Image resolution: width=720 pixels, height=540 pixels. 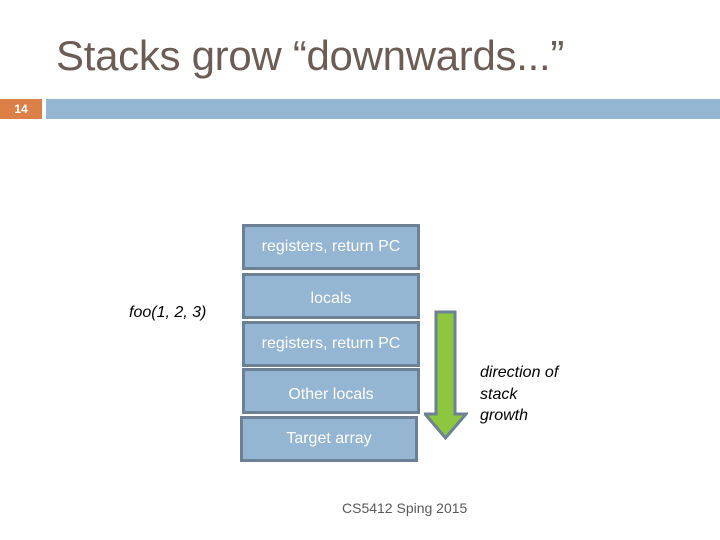 What do you see at coordinates (331, 391) in the screenshot?
I see `stack-frame-other-locals: Other locals` at bounding box center [331, 391].